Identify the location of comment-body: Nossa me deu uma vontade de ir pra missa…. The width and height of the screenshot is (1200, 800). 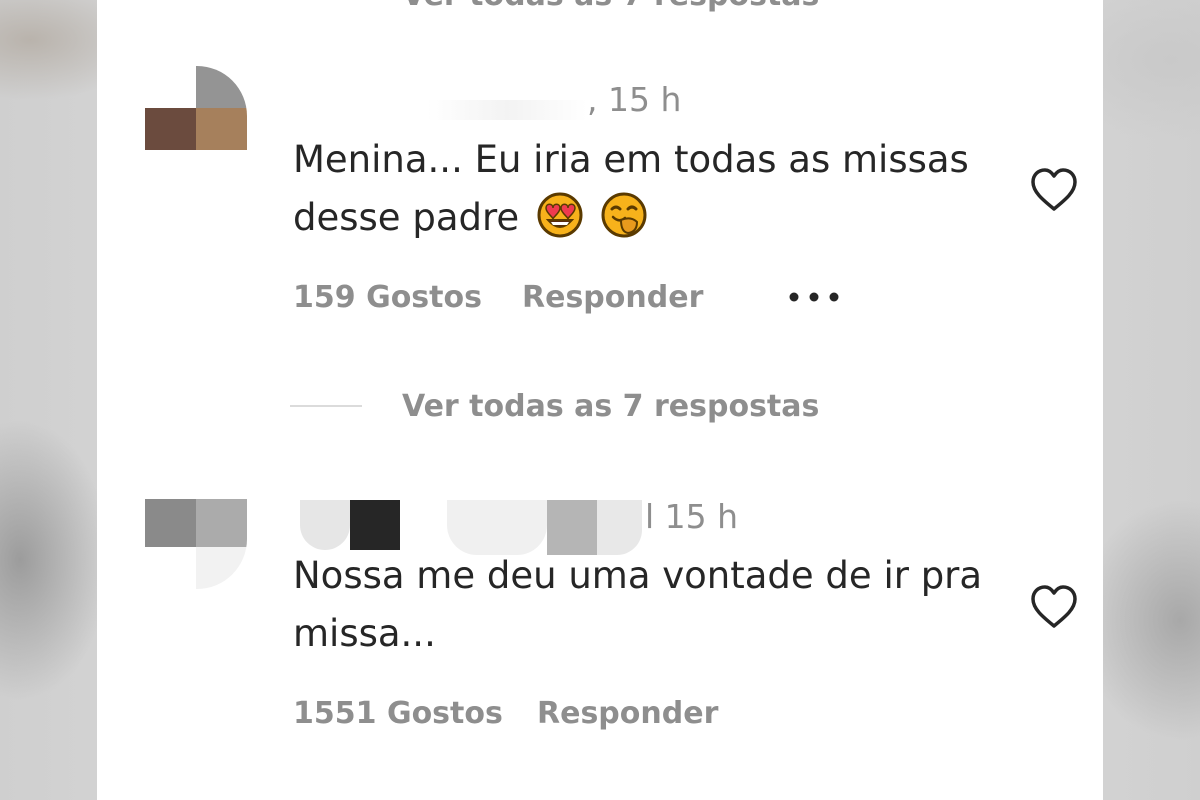
(638, 604).